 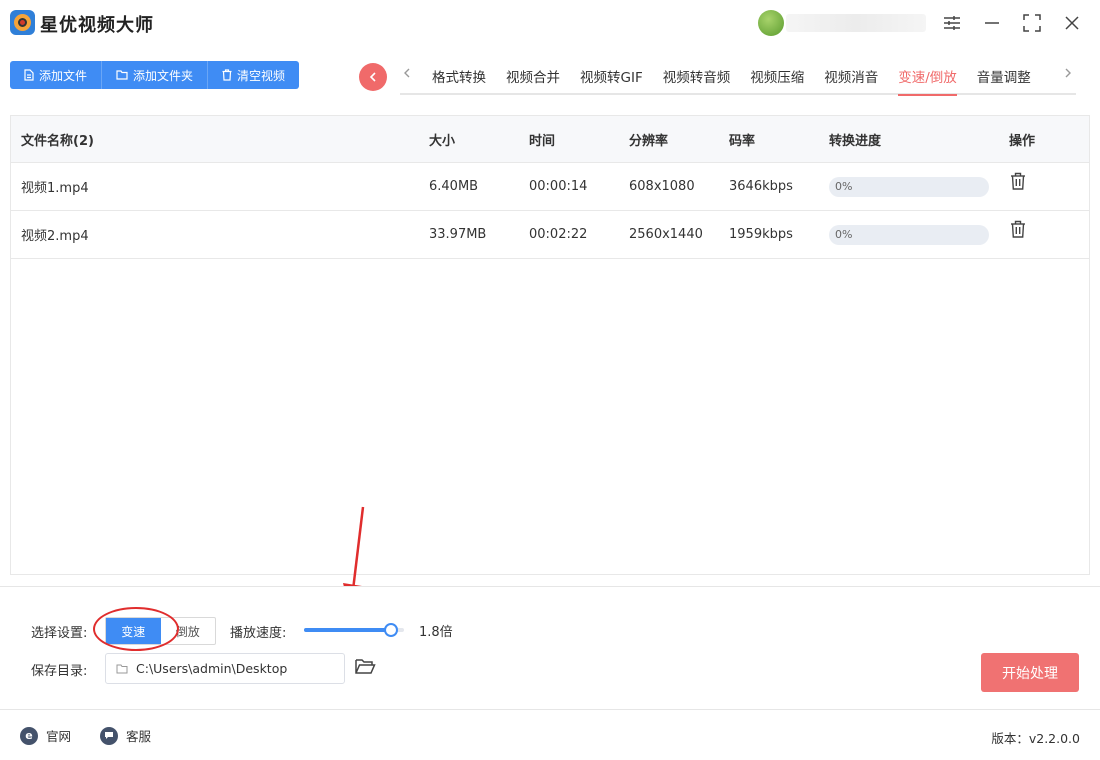 What do you see at coordinates (59, 671) in the screenshot?
I see `output-dir-label: 保存目录:` at bounding box center [59, 671].